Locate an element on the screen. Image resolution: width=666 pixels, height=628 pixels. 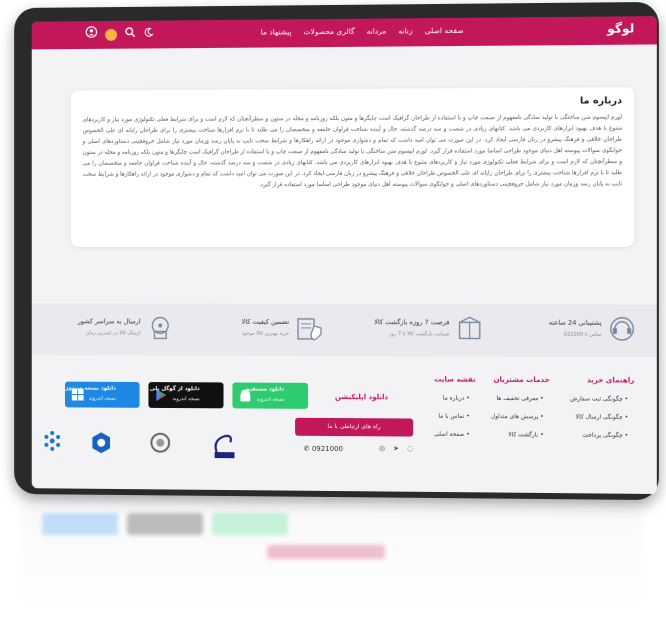
header-tools is located at coordinates (120, 34).